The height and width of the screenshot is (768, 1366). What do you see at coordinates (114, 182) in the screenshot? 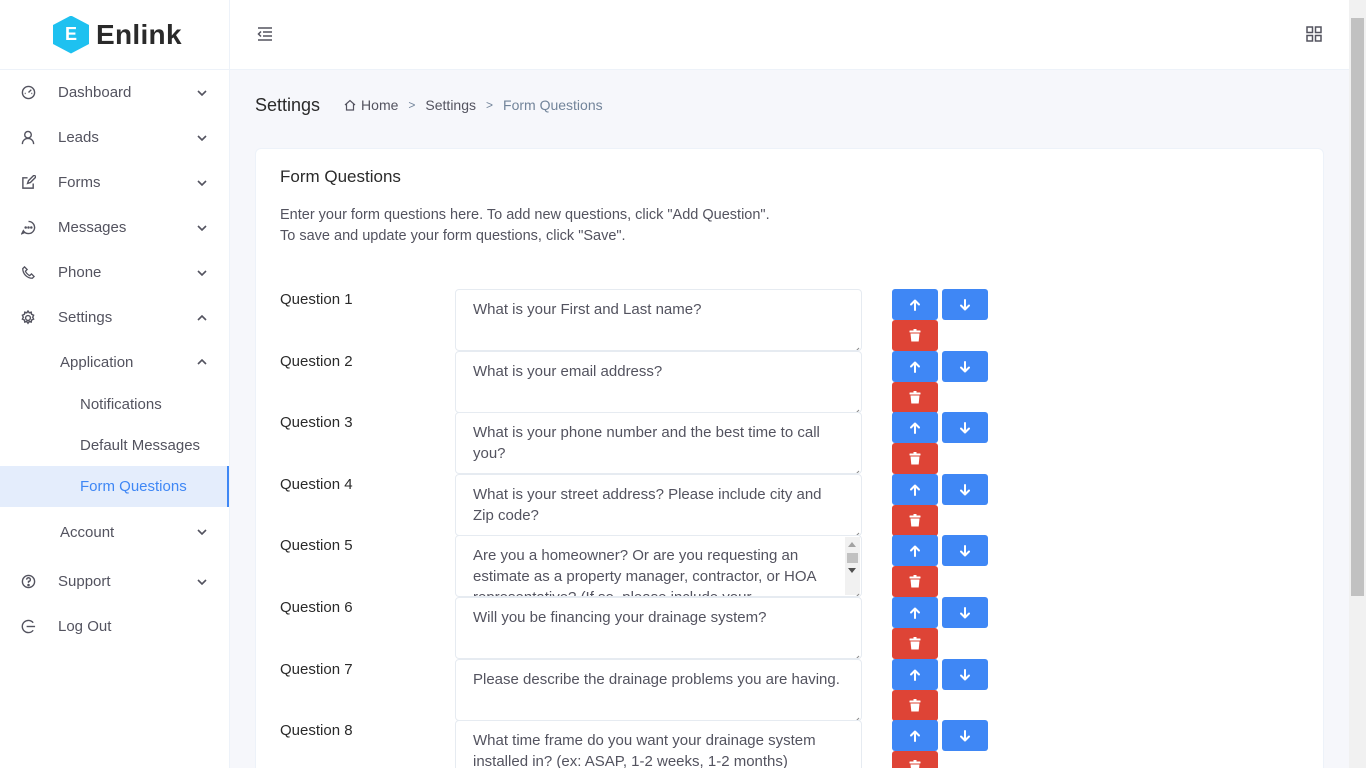
I see `sidebar-item-forms: Forms` at bounding box center [114, 182].